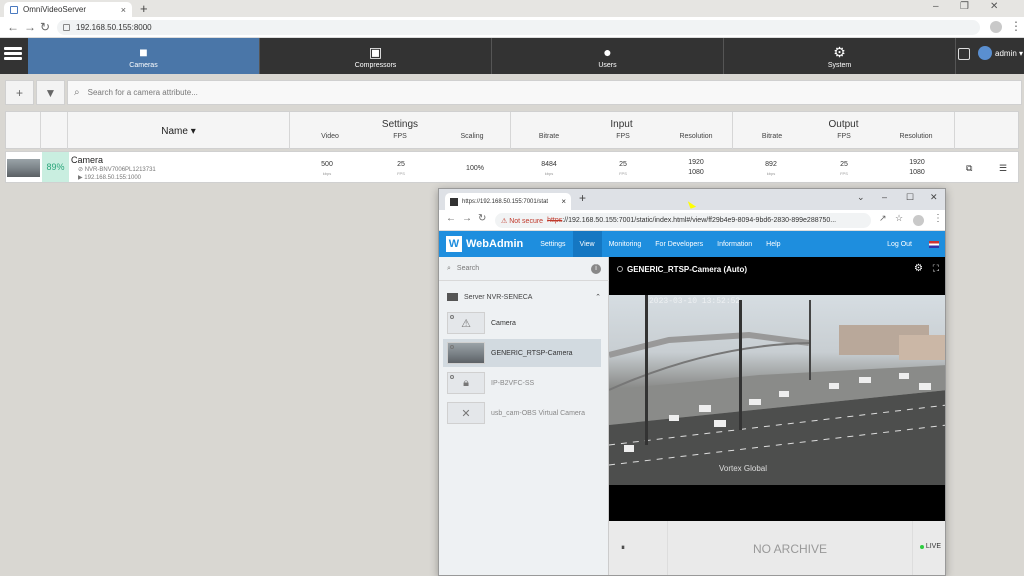  Describe the element at coordinates (964, 6) in the screenshot. I see `maximize-button: ❐` at that location.